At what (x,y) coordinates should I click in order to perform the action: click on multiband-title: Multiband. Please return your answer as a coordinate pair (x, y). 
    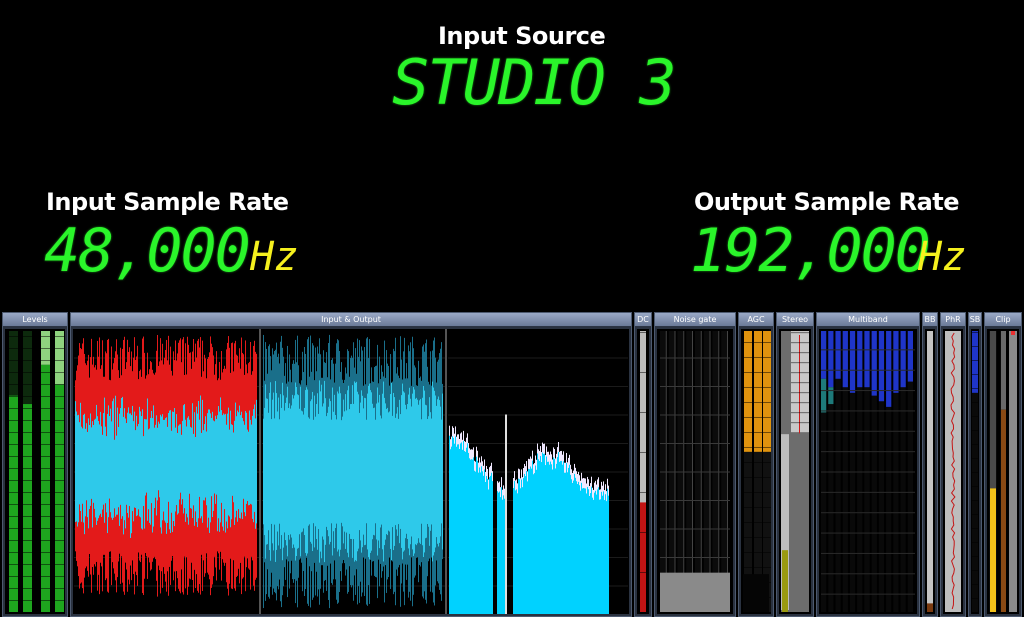
    Looking at the image, I should click on (868, 320).